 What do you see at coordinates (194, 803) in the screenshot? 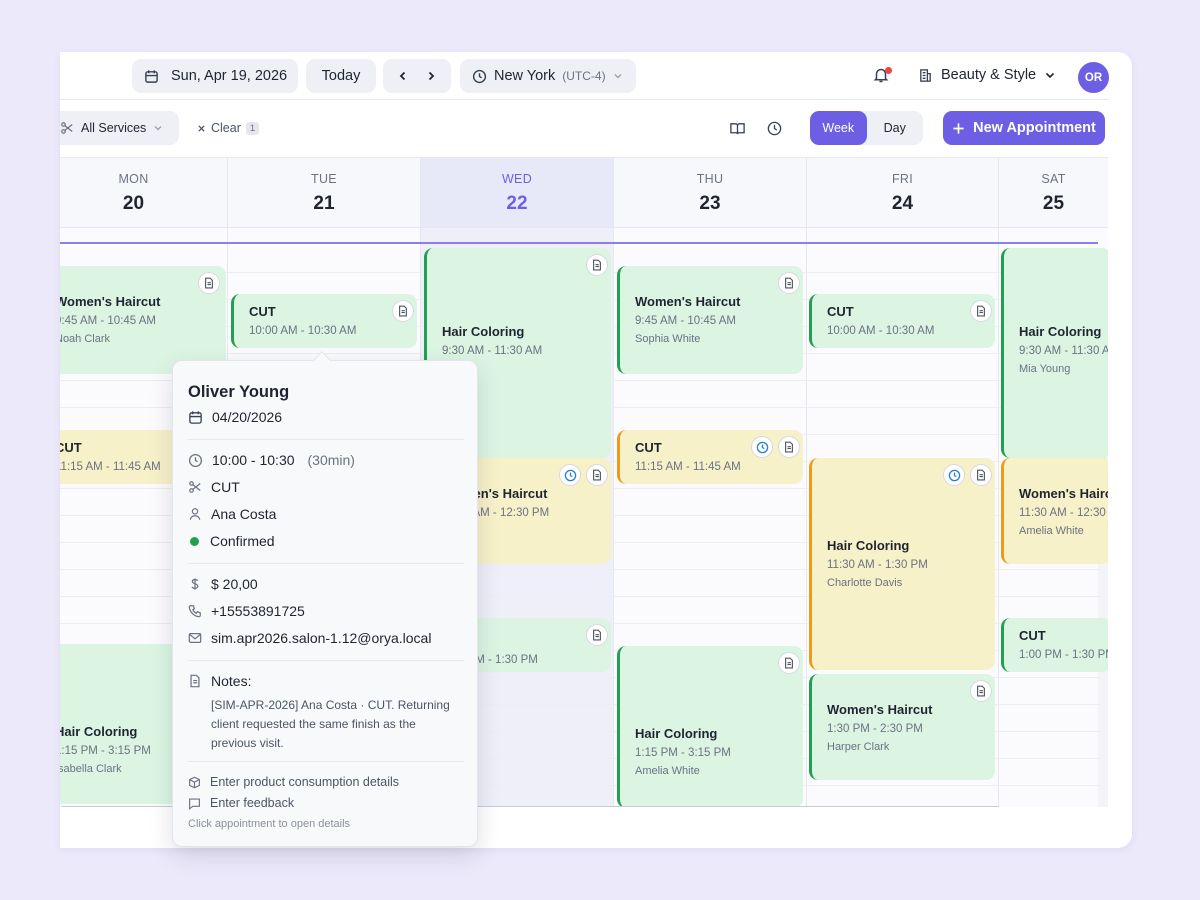
I see `chat-icon` at bounding box center [194, 803].